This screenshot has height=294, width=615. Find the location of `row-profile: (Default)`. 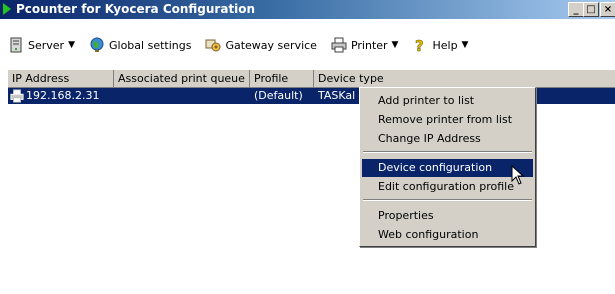

row-profile: (Default) is located at coordinates (278, 95).